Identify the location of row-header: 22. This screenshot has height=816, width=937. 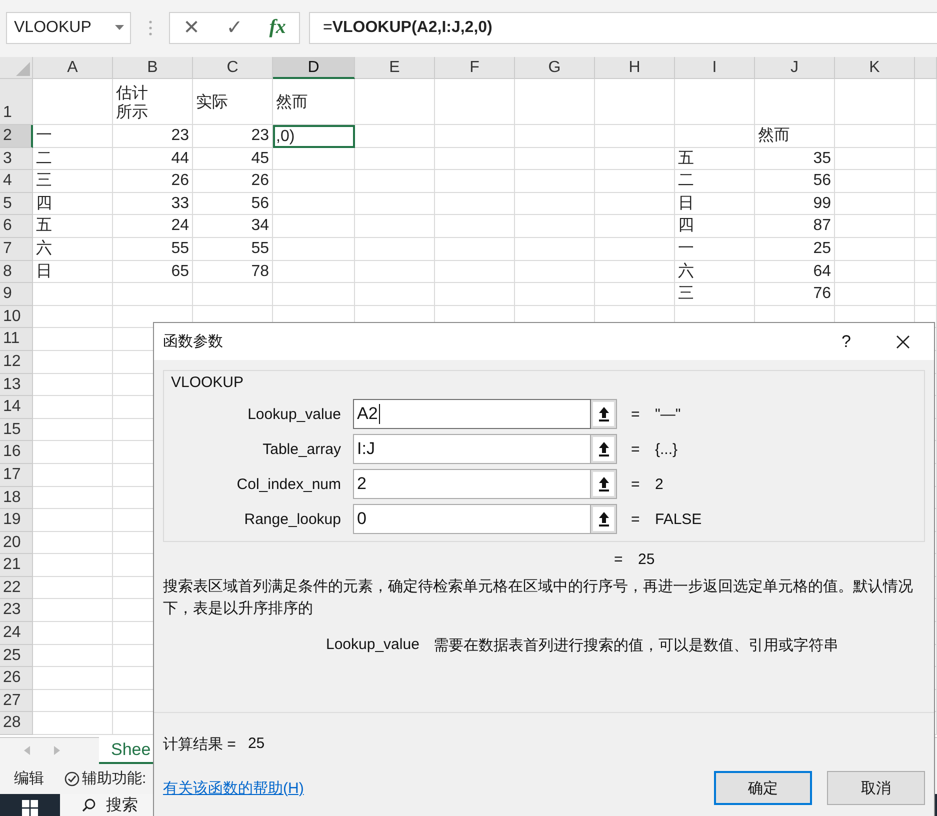
(16, 588).